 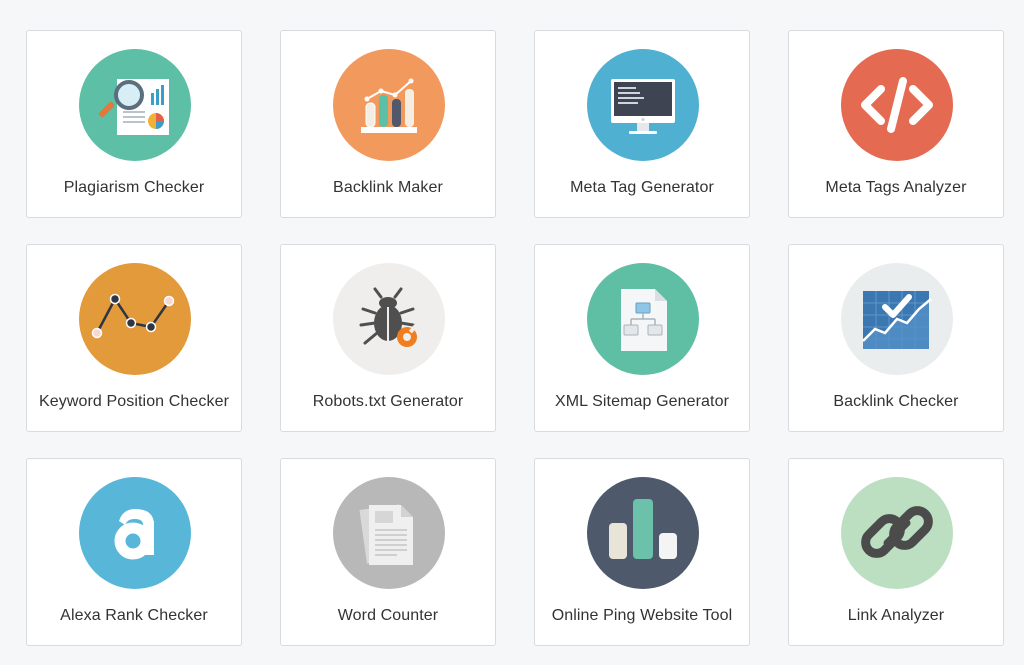 What do you see at coordinates (389, 533) in the screenshot?
I see `document-icon` at bounding box center [389, 533].